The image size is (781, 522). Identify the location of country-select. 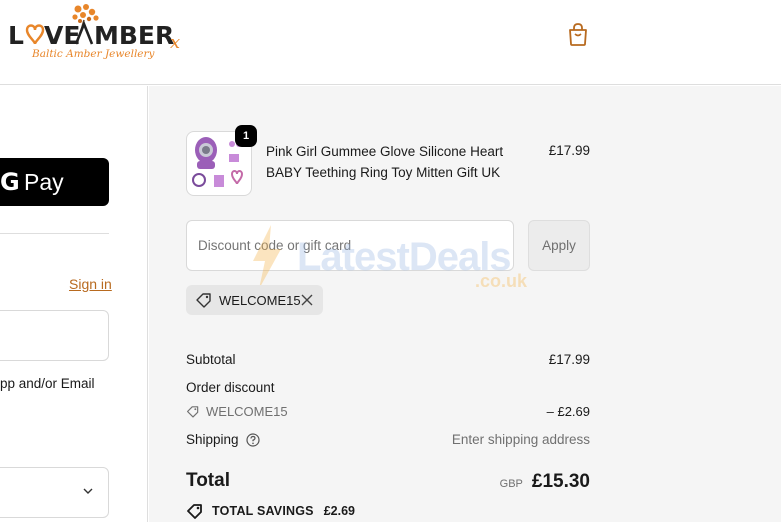
(54, 492).